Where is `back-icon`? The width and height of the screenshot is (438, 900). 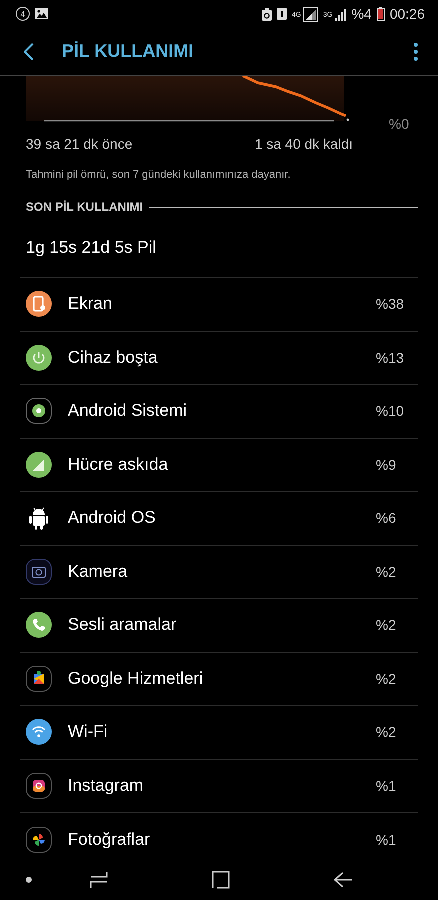
back-icon is located at coordinates (29, 51).